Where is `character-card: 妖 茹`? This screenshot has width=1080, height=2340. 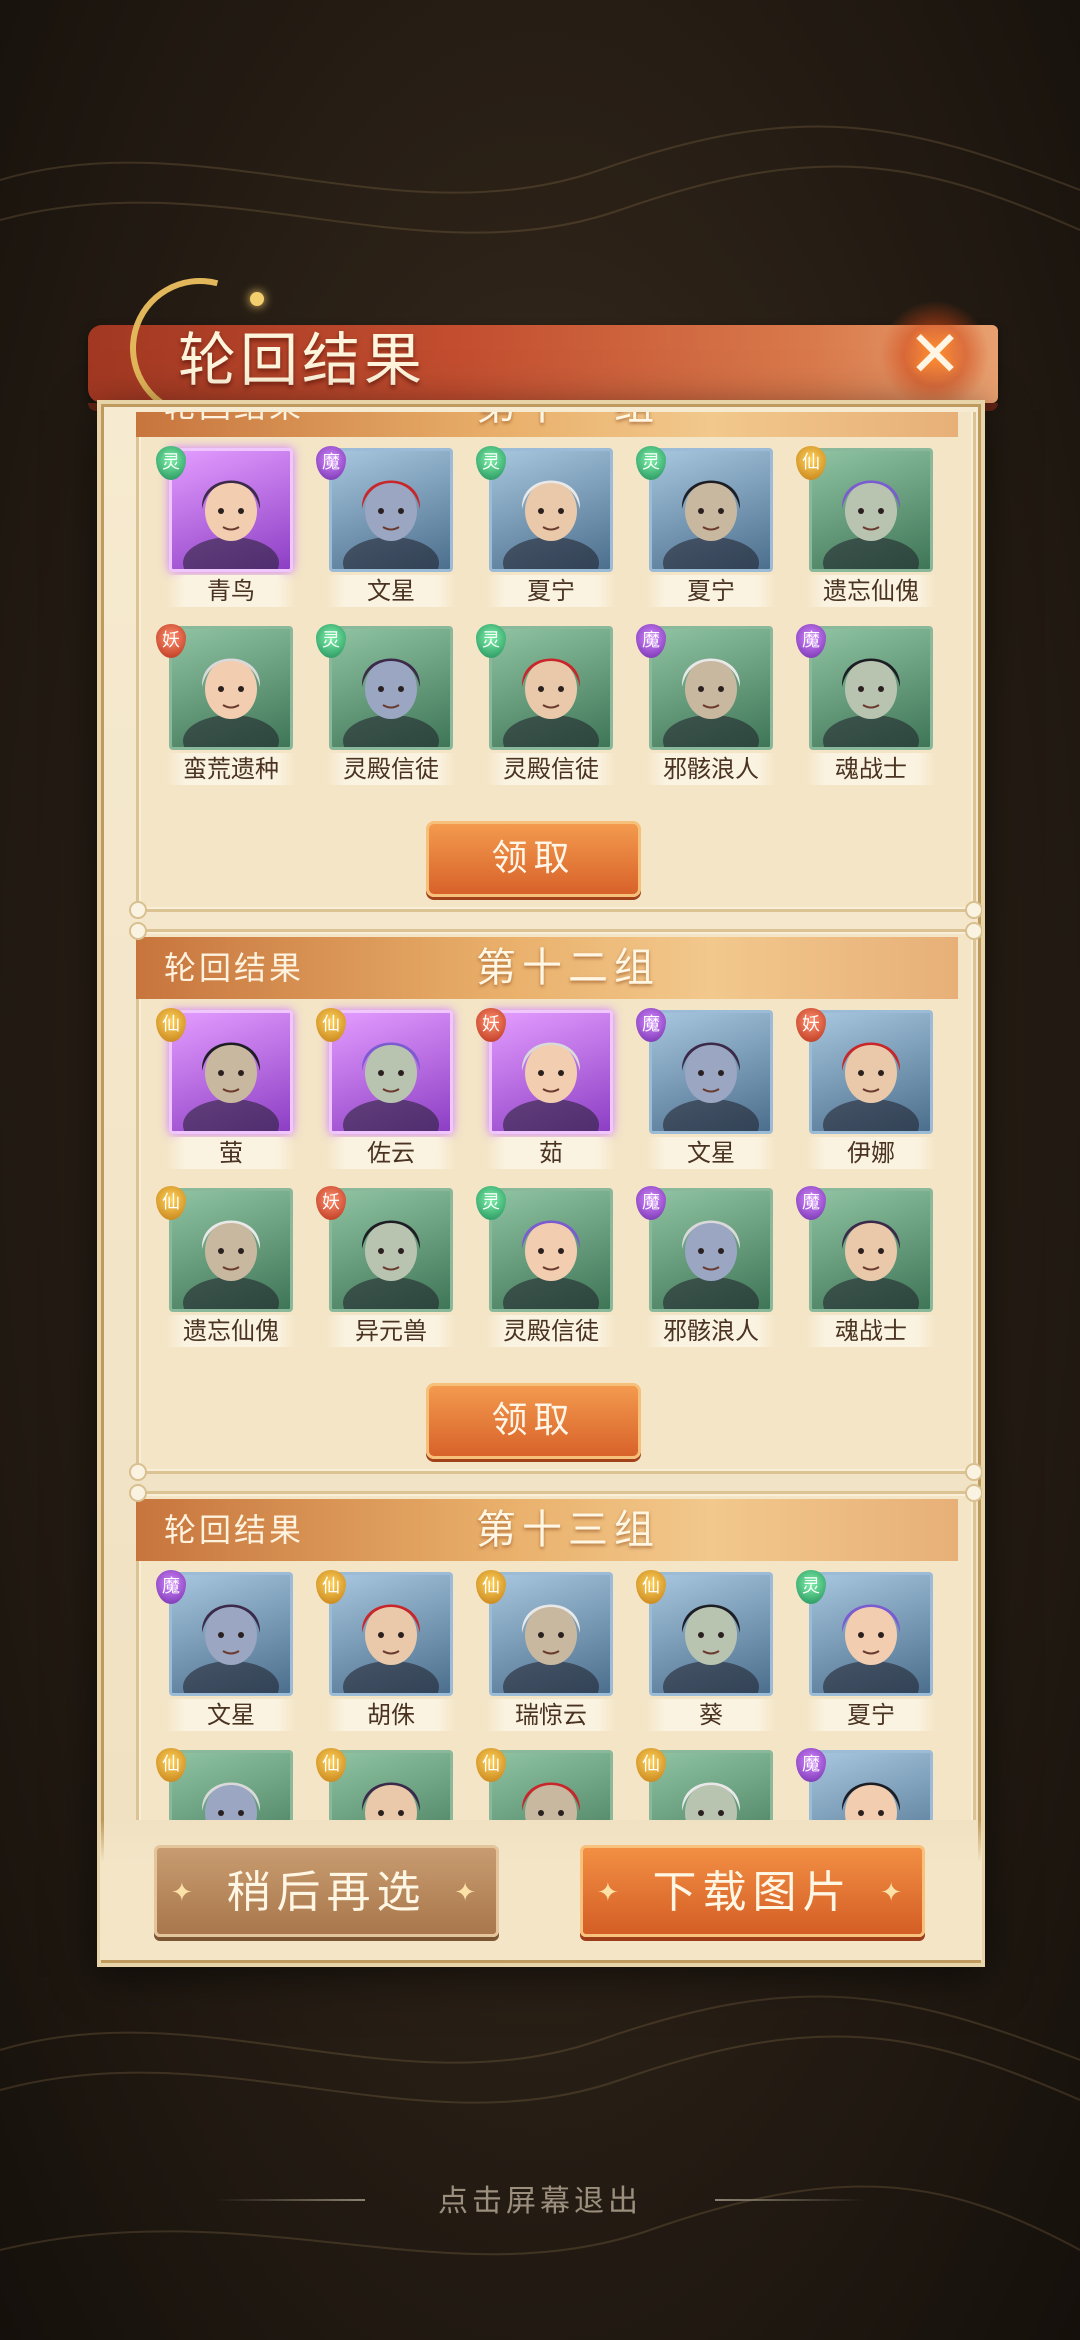
character-card: 妖 茹 is located at coordinates (552, 1088).